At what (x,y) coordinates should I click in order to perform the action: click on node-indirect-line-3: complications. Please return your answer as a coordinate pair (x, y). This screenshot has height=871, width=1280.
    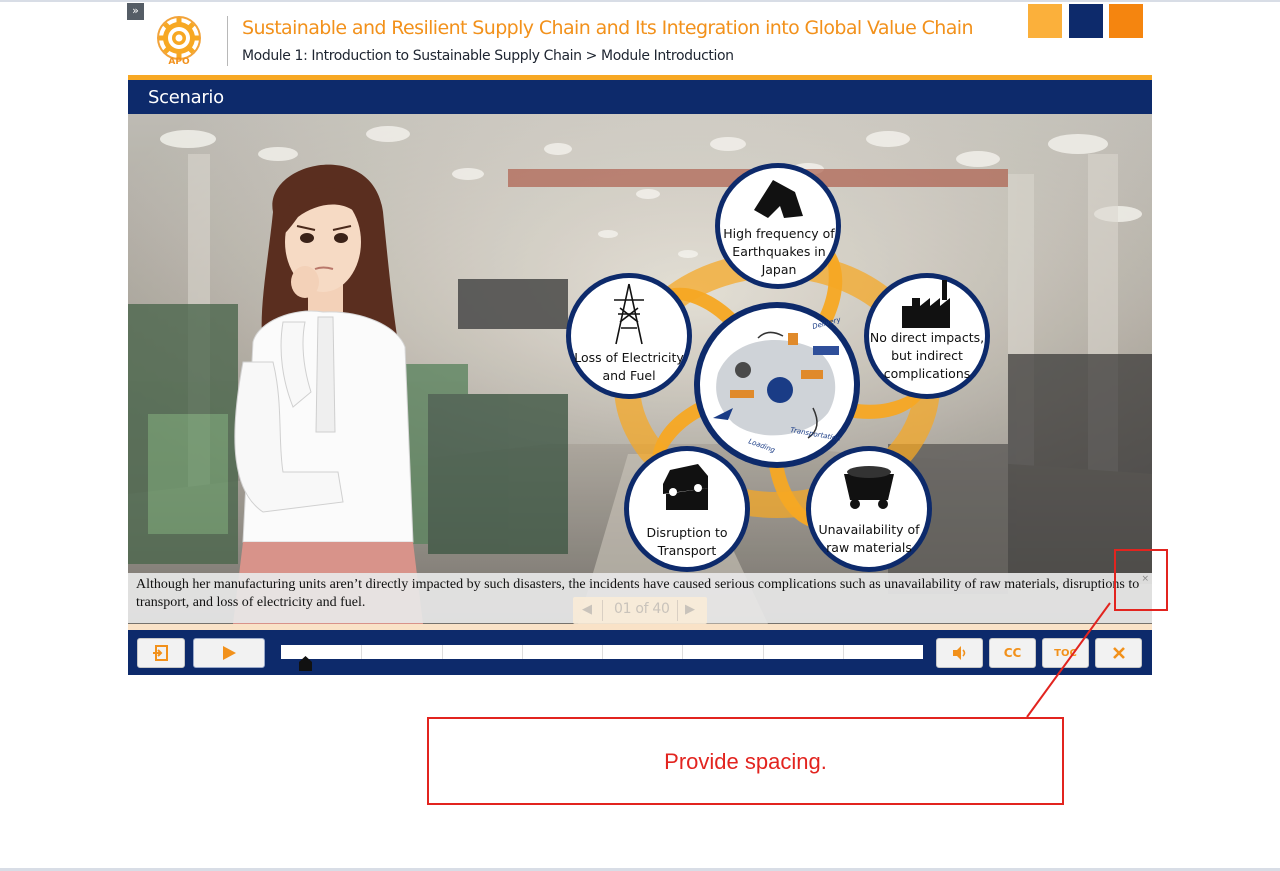
    Looking at the image, I should click on (927, 373).